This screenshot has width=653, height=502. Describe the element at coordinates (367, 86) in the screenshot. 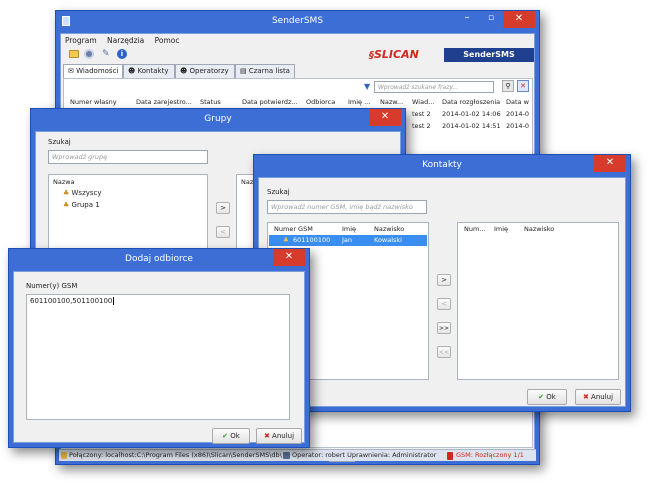

I see `filter-icon: ▼` at that location.